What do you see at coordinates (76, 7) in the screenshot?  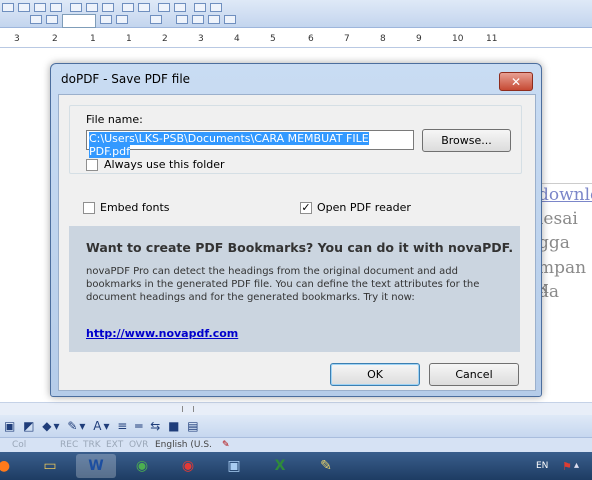 I see `cut-icon` at bounding box center [76, 7].